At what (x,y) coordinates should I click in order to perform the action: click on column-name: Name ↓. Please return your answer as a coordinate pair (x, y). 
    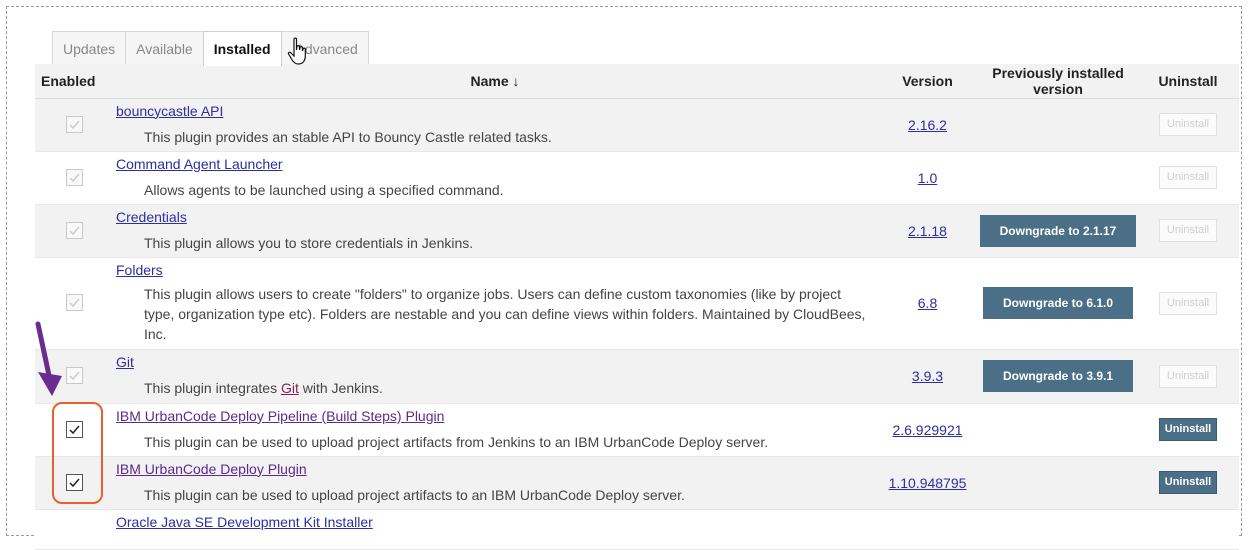
    Looking at the image, I should click on (495, 81).